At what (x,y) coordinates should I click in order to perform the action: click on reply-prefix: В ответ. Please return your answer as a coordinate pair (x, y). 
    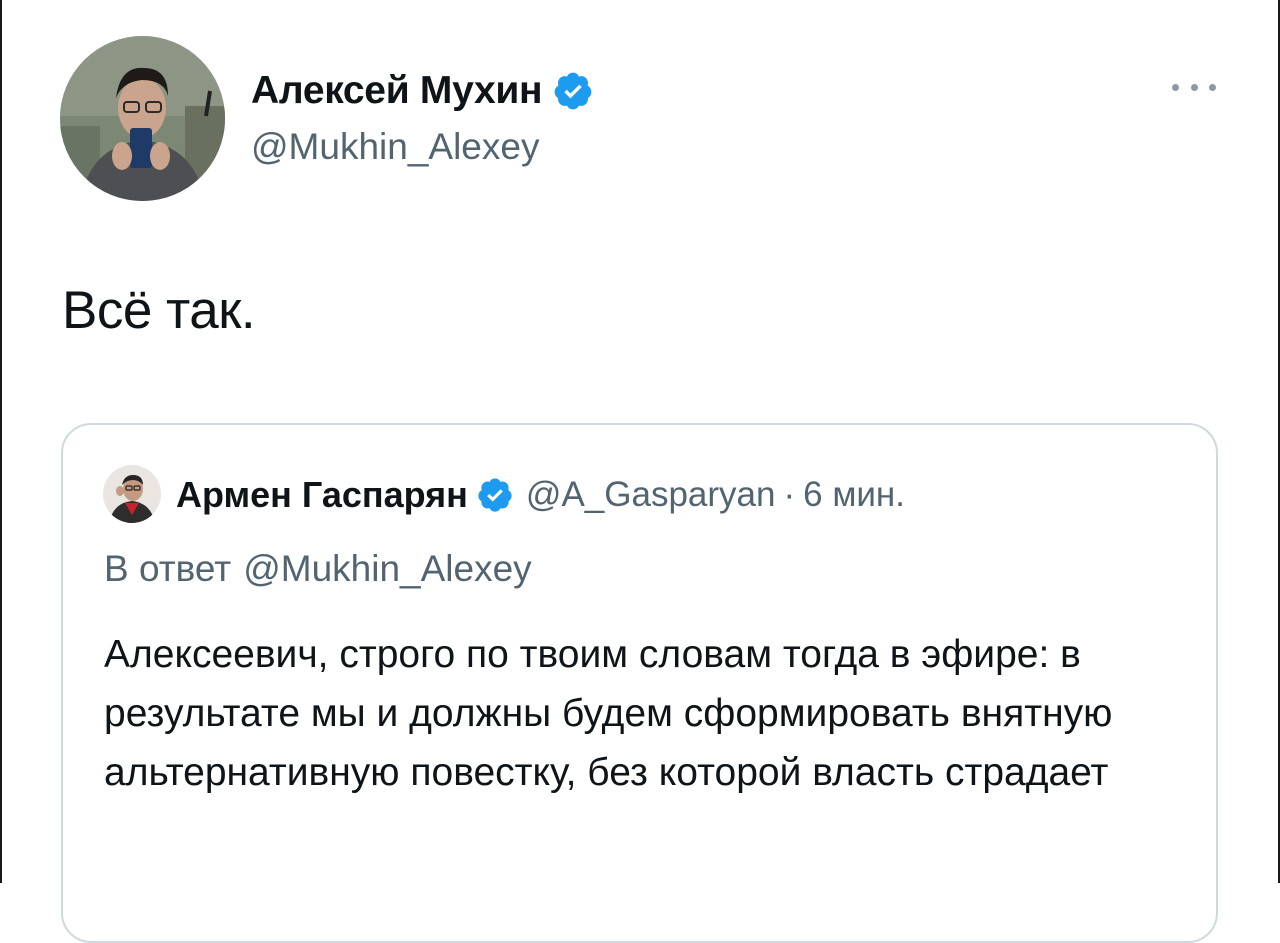
    Looking at the image, I should click on (168, 568).